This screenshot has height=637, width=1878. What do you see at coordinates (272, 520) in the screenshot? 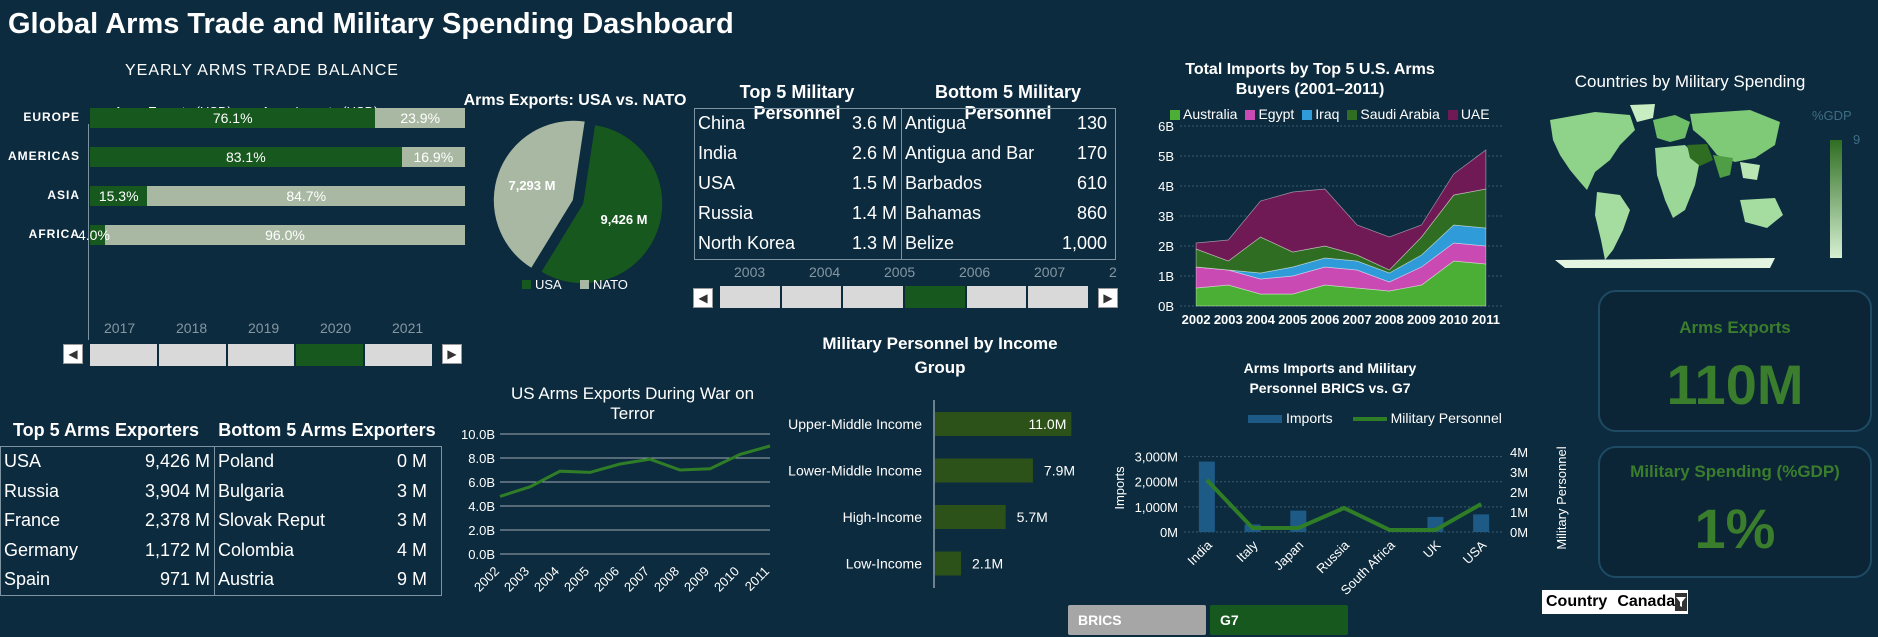
I see `table-cell-name: Slovak Reput` at bounding box center [272, 520].